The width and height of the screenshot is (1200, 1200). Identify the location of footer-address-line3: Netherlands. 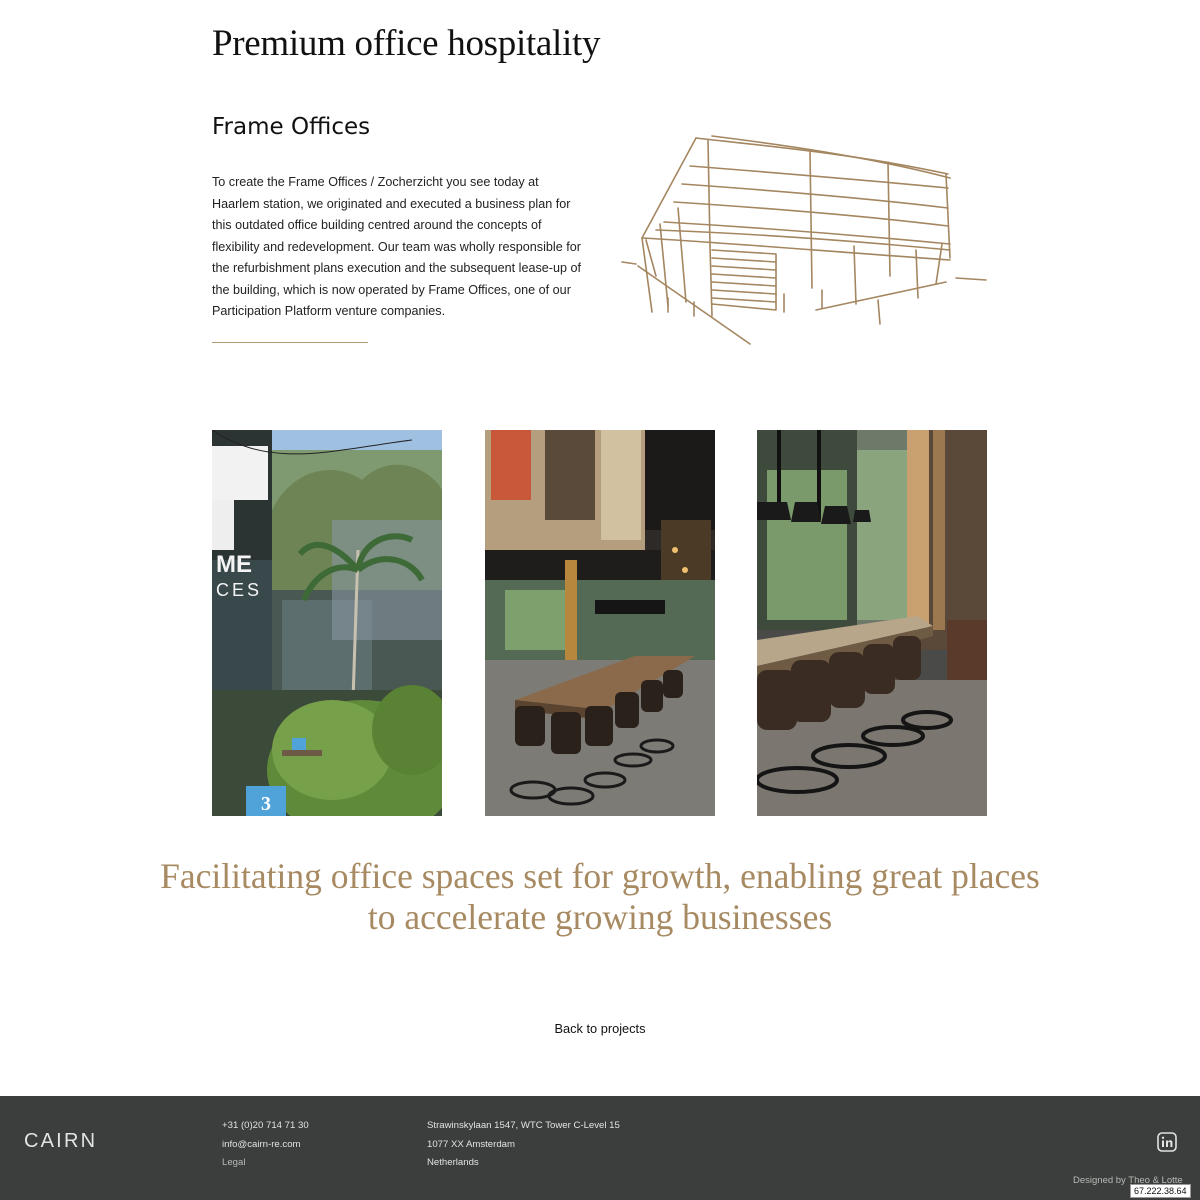
(453, 1162).